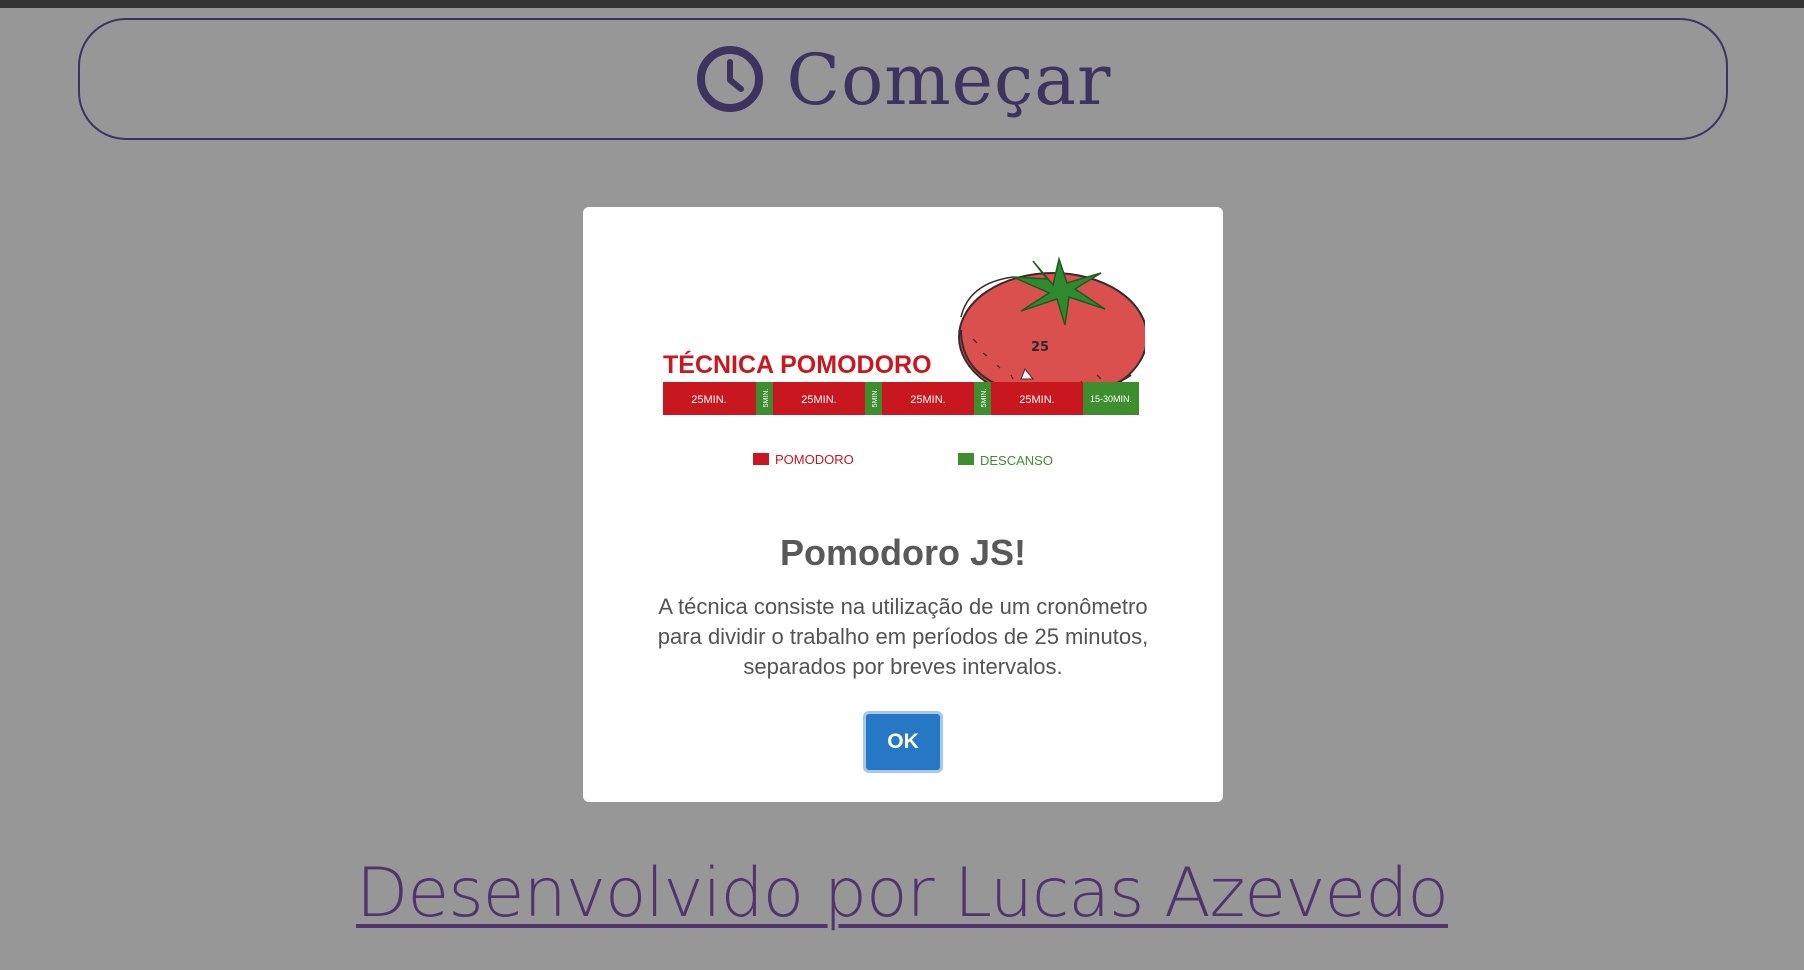 This screenshot has width=1804, height=970. I want to click on legend-break-swatch, so click(966, 459).